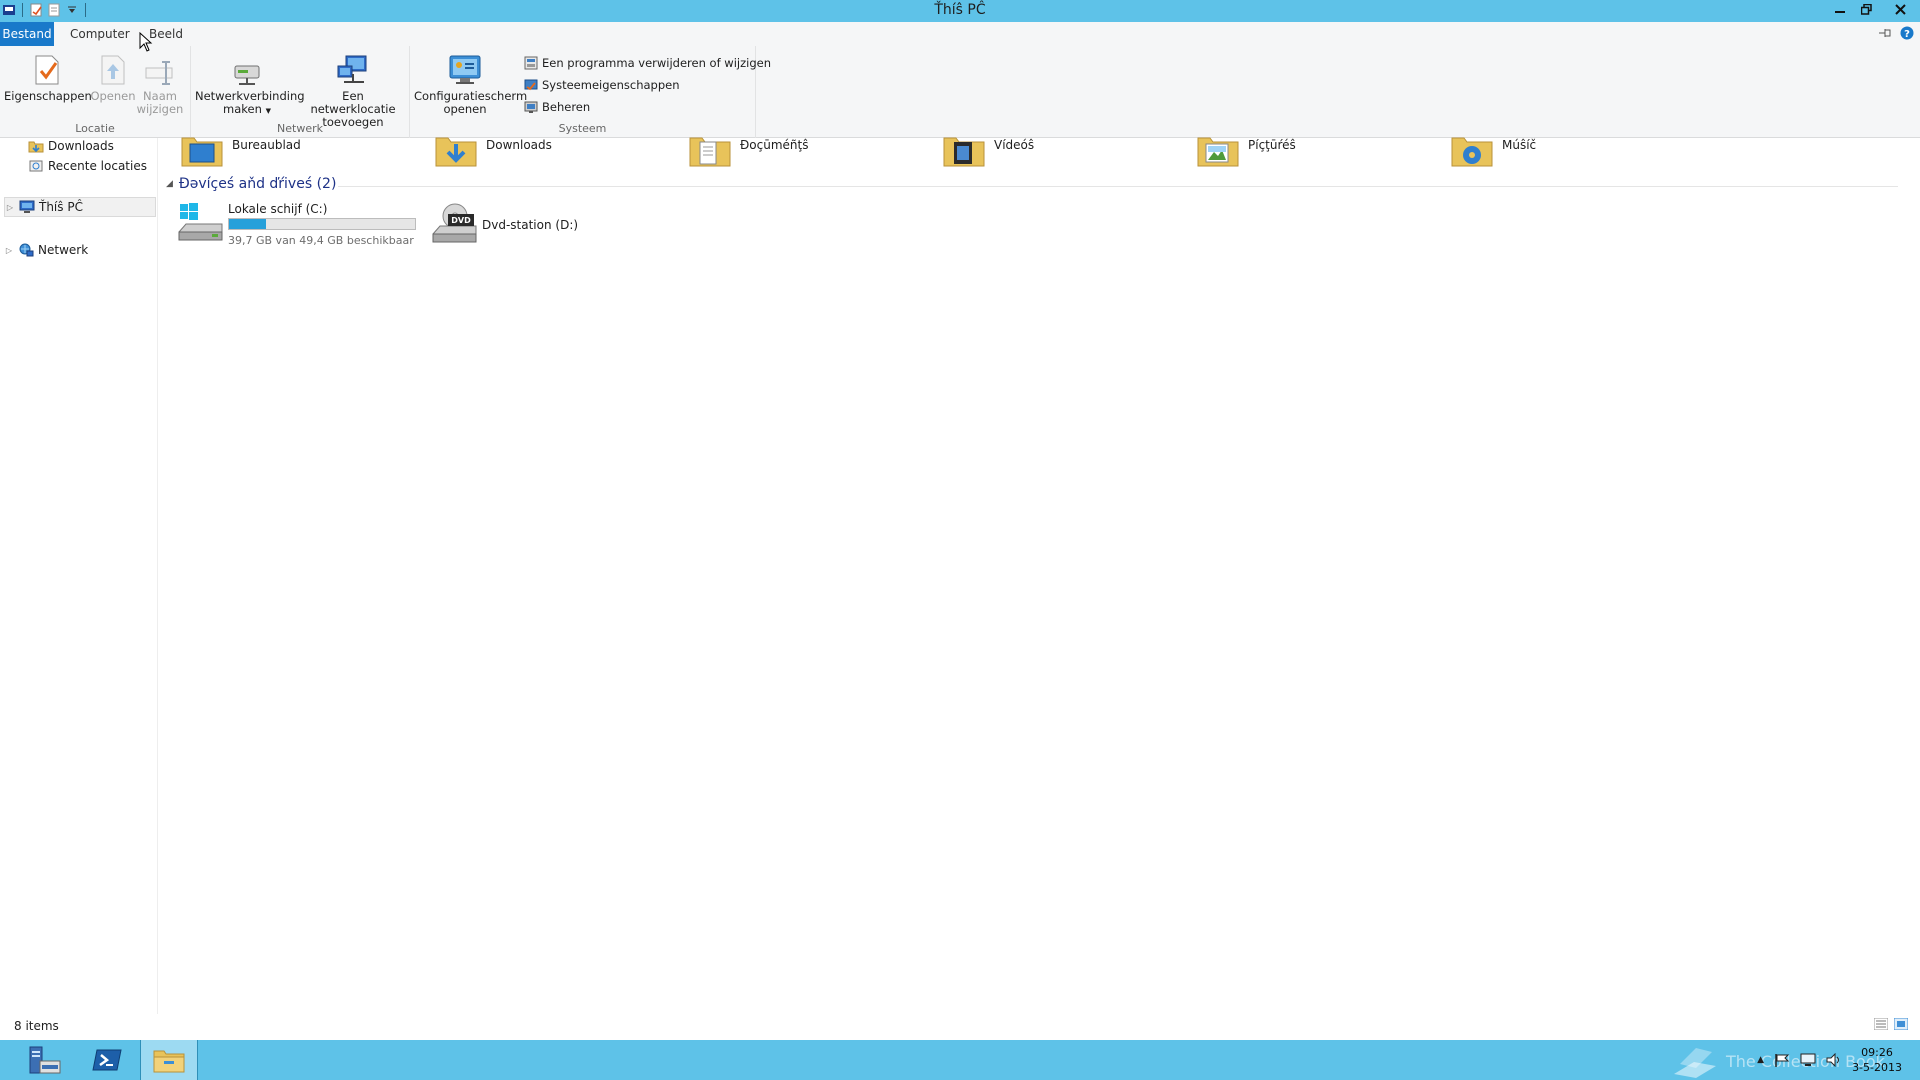 This screenshot has width=1920, height=1080. I want to click on open-label: Openen, so click(113, 96).